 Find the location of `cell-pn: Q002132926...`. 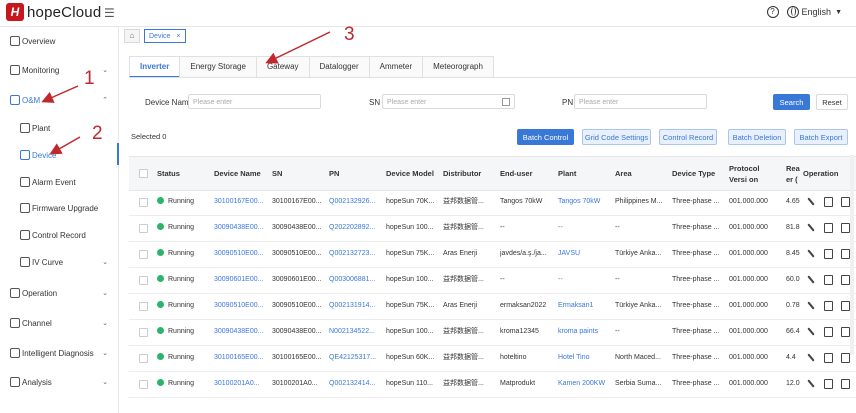

cell-pn: Q002132926... is located at coordinates (355, 202).